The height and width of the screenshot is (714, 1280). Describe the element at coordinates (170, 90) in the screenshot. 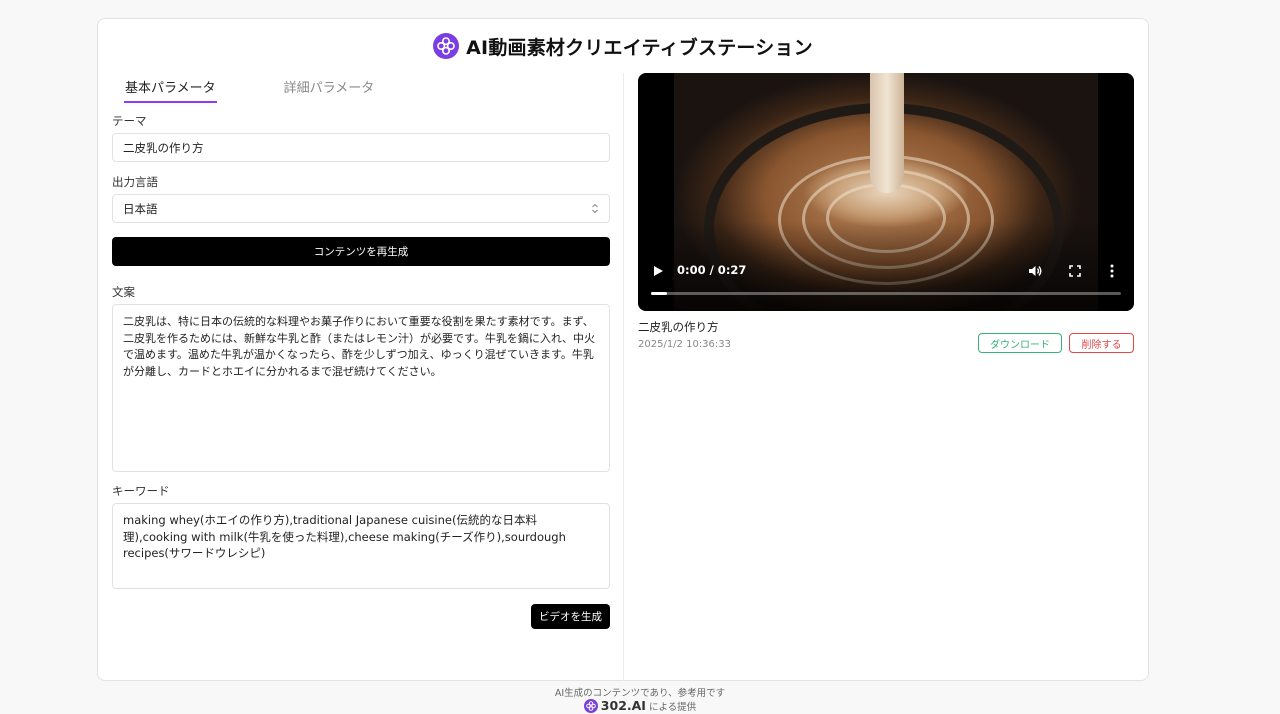

I see `tab-basic-params: 基本パラメータ` at that location.